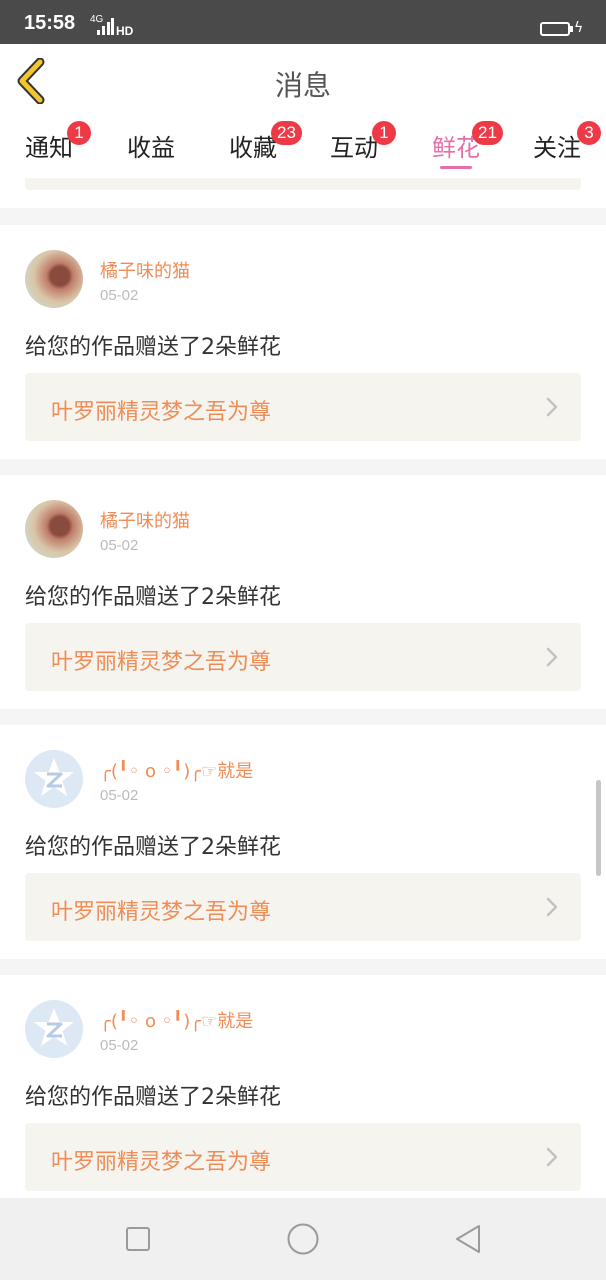  What do you see at coordinates (253, 148) in the screenshot?
I see `tab-label: 收藏` at bounding box center [253, 148].